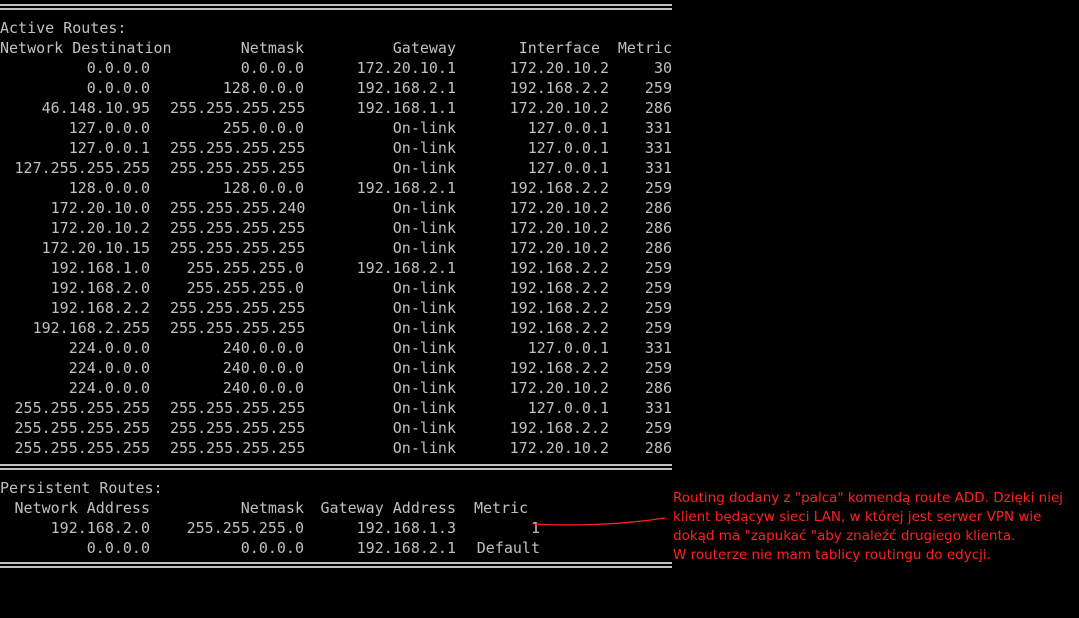 The image size is (1079, 618). Describe the element at coordinates (644, 48) in the screenshot. I see `header-metric: Metric` at that location.